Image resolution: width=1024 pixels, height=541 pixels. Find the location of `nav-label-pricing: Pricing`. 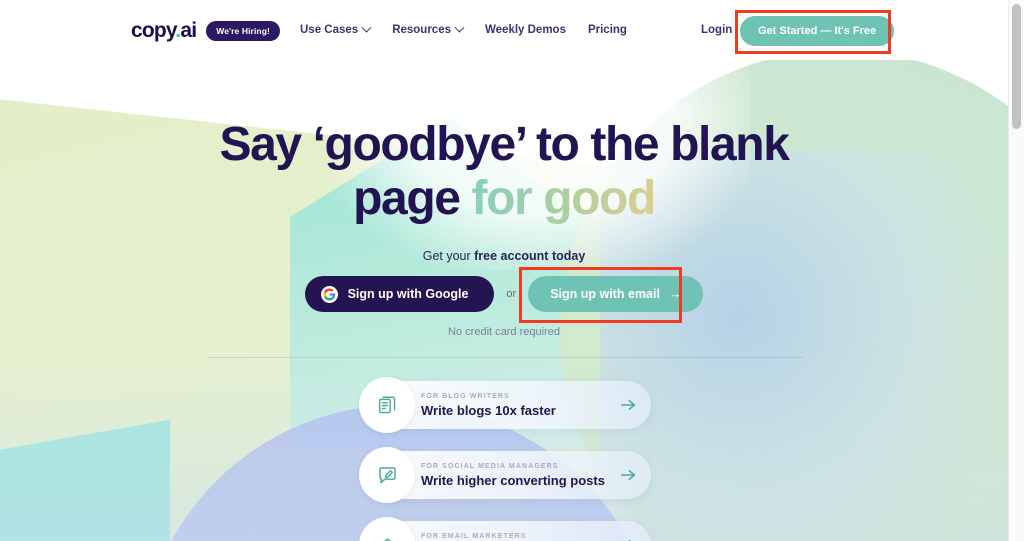

nav-label-pricing: Pricing is located at coordinates (607, 30).